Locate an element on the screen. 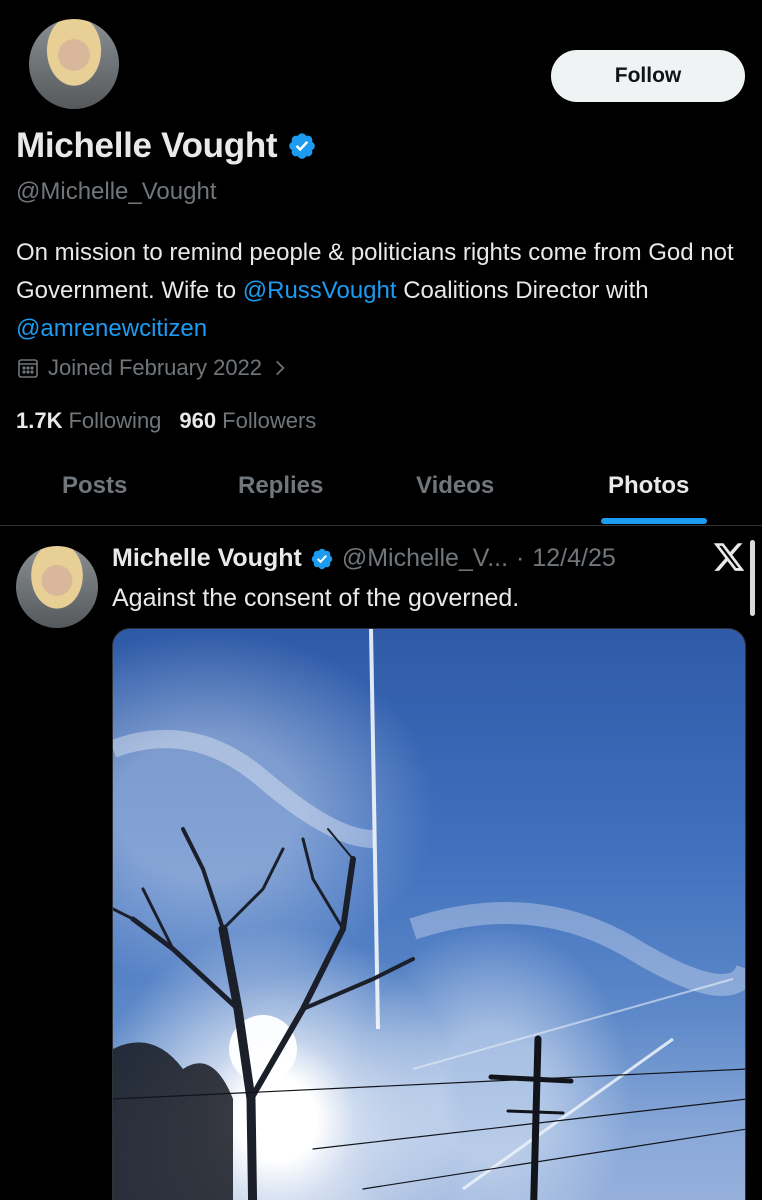 Image resolution: width=762 pixels, height=1200 pixels. profile-tabs: Posts Replies Videos Photos is located at coordinates (381, 489).